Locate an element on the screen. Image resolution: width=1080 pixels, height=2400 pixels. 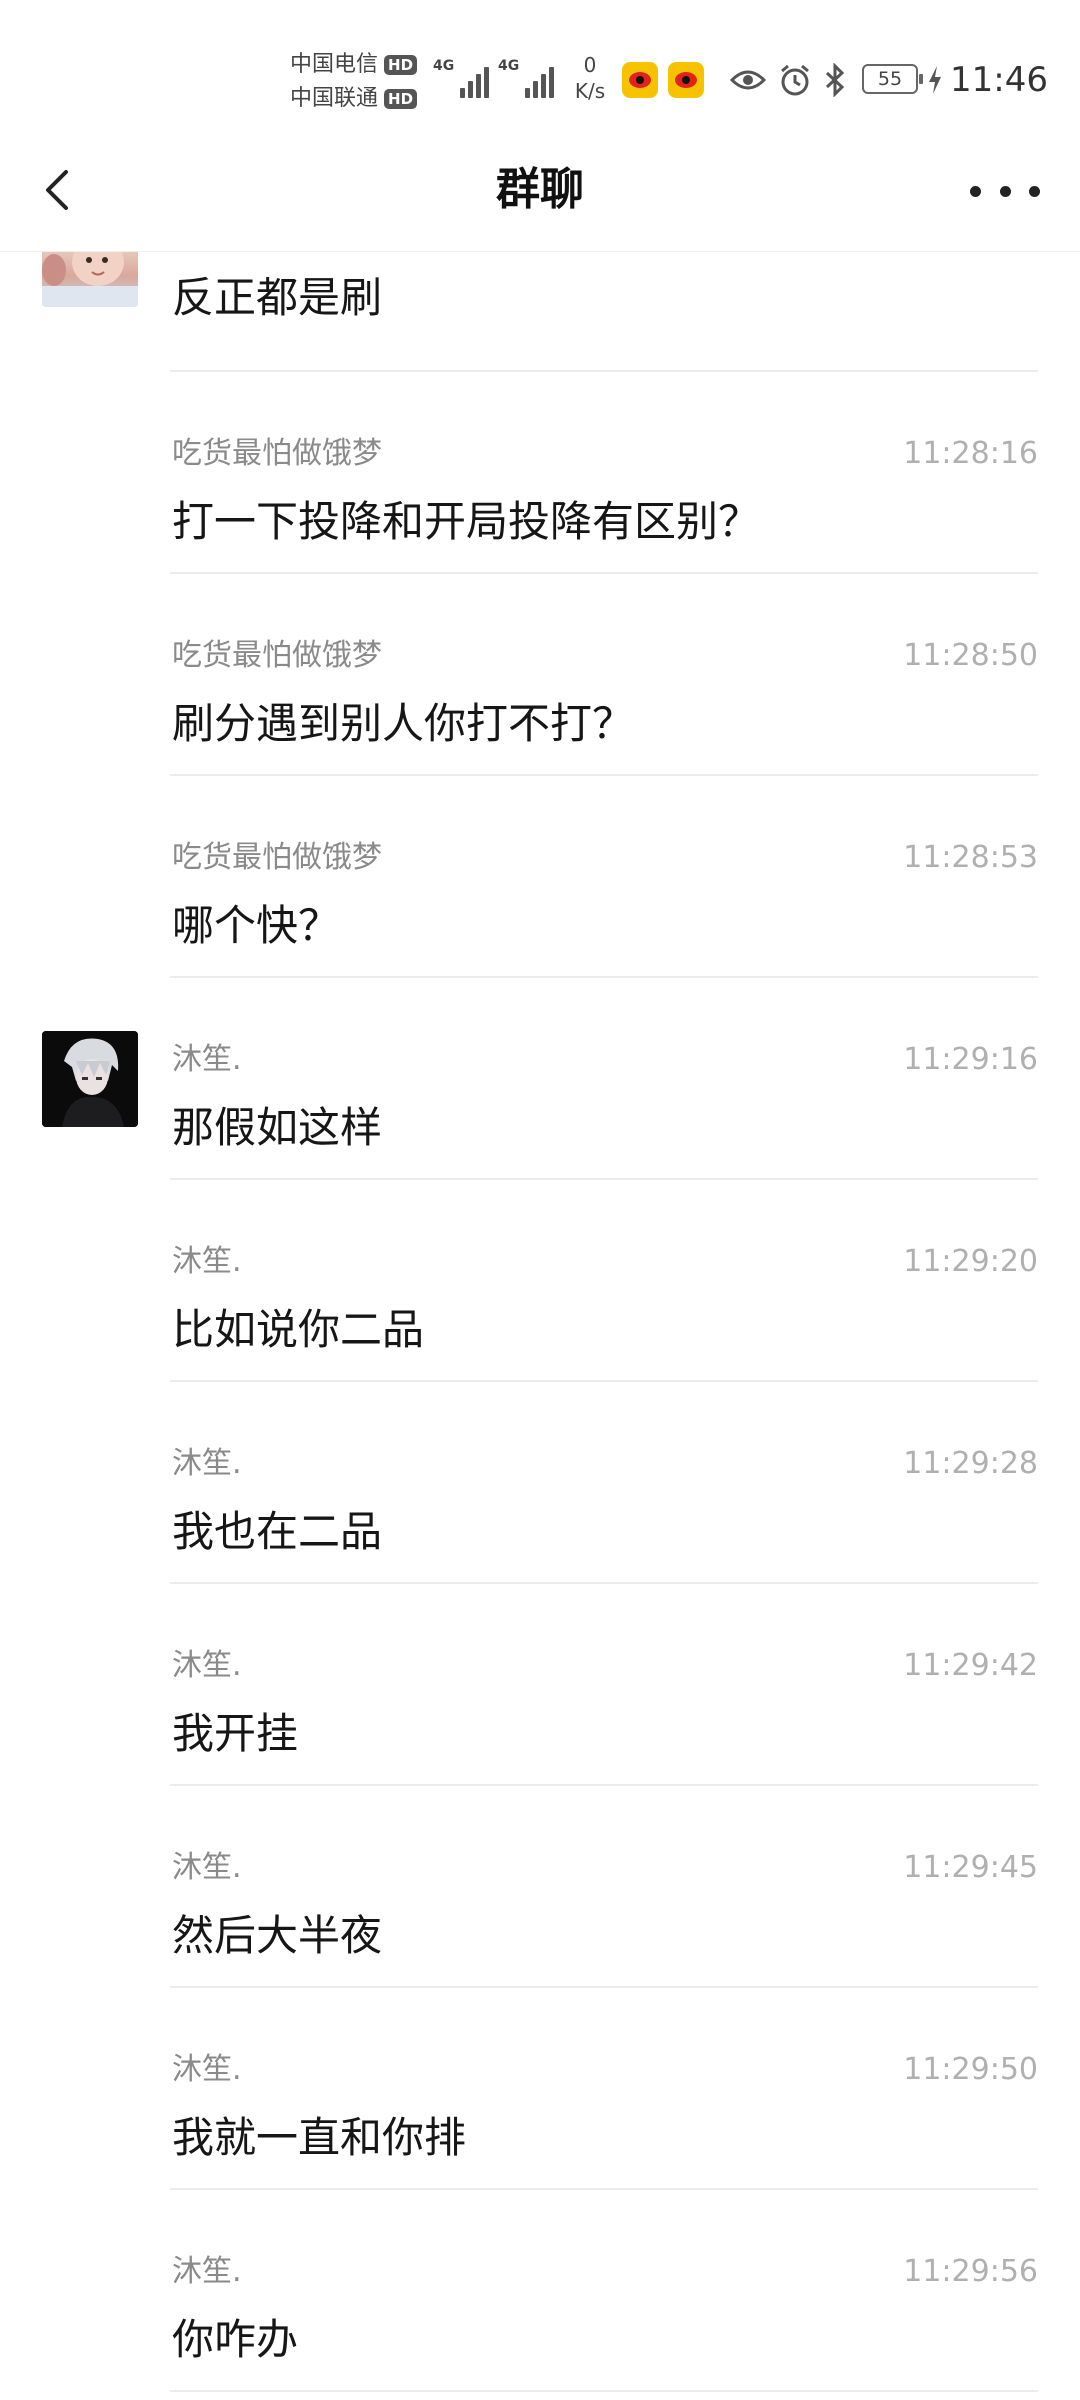
message-body: 沐笙. 11:29:50 我就一直和你排 is located at coordinates (604, 2089).